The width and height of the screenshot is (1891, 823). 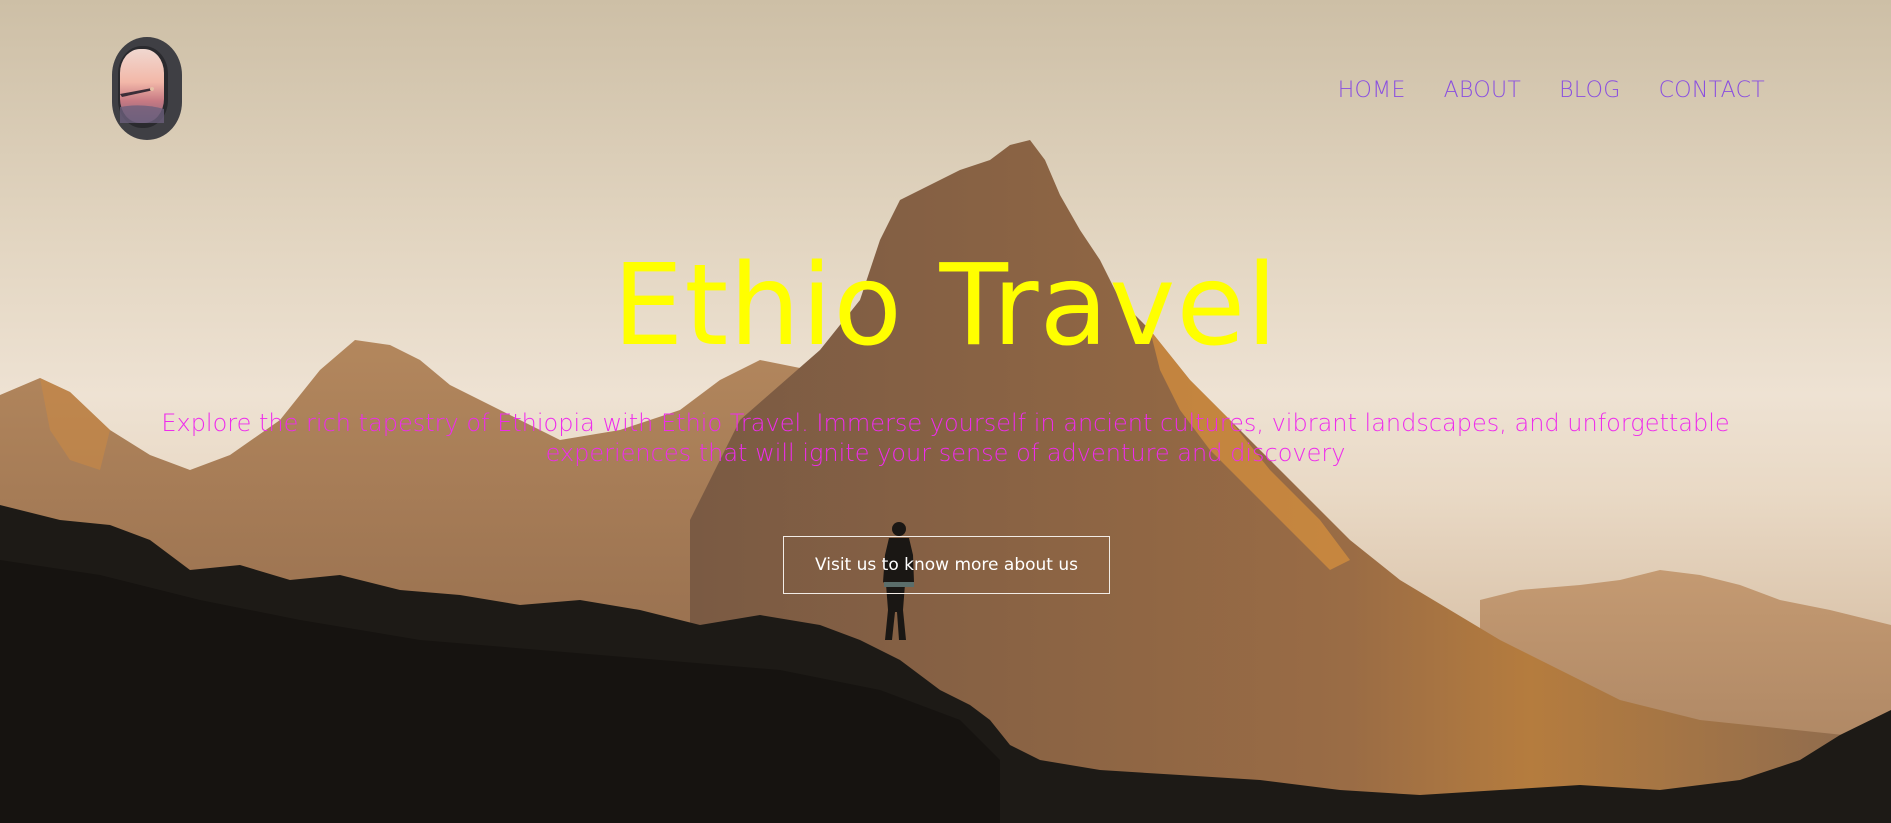 I want to click on logo, so click(x=147, y=88).